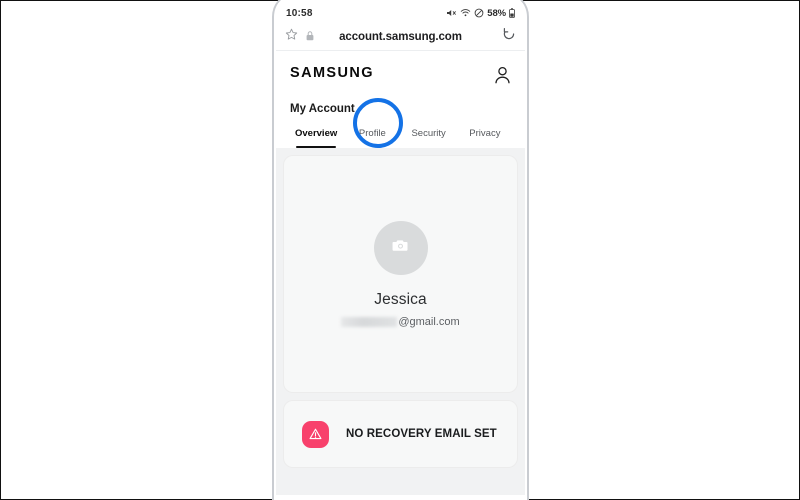  Describe the element at coordinates (421, 434) in the screenshot. I see `alert-label: NO RECOVERY EMAIL SET` at that location.